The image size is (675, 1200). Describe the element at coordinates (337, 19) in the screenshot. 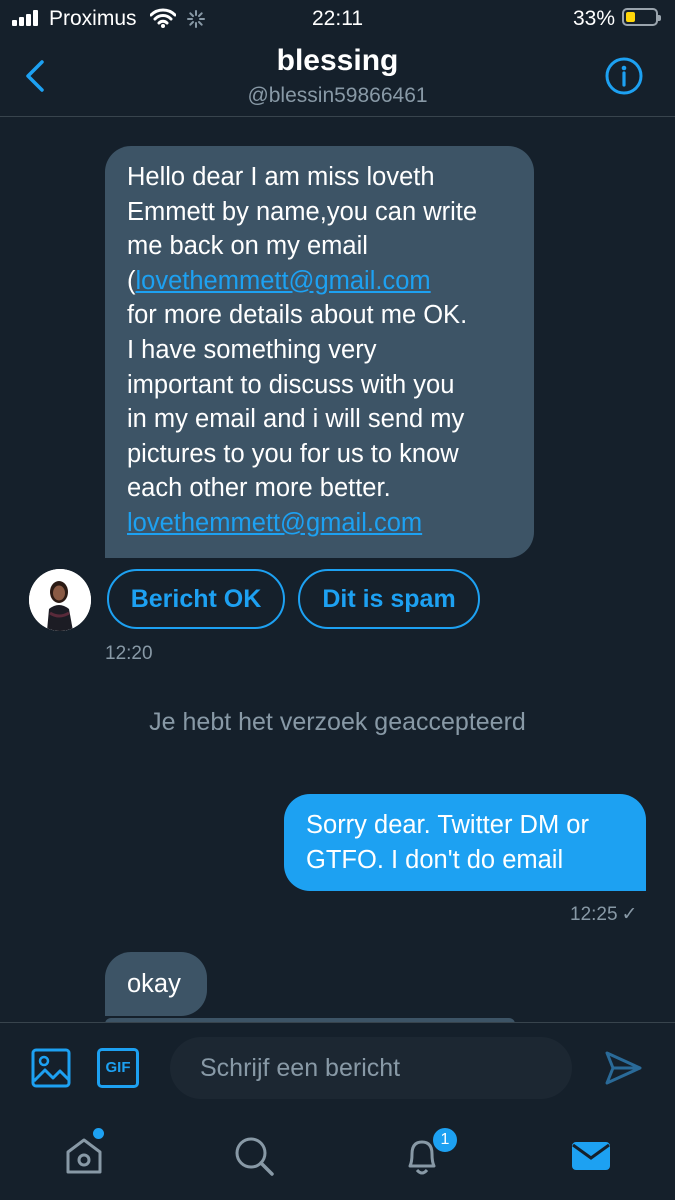

I see `status-bar: Proximus 22:11 33%` at that location.